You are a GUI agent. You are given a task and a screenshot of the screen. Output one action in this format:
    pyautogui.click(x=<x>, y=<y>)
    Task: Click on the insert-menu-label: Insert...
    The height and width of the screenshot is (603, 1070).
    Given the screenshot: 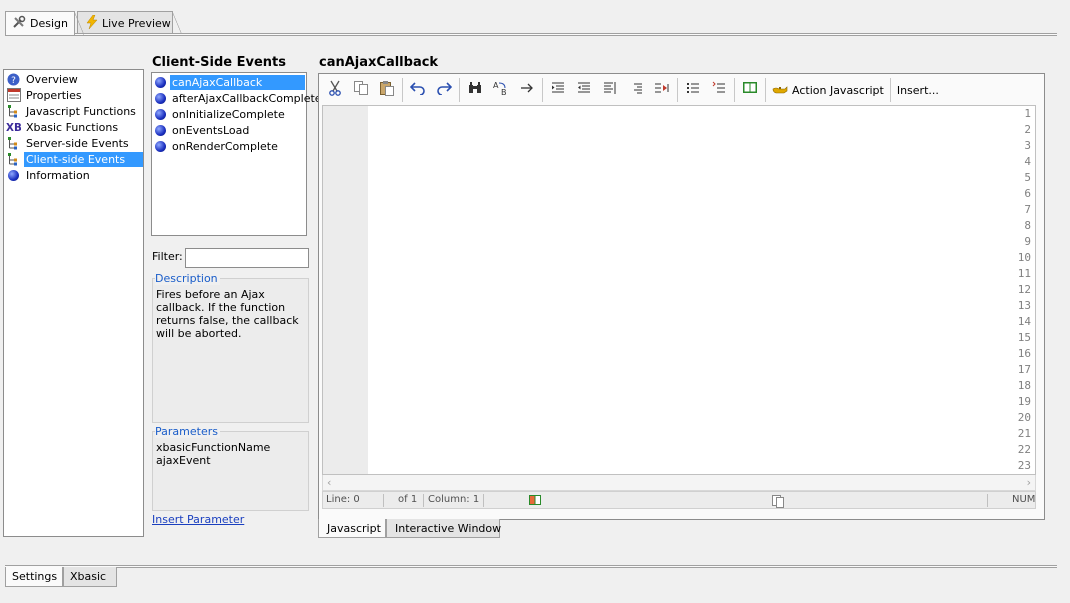 What is the action you would take?
    pyautogui.click(x=917, y=90)
    